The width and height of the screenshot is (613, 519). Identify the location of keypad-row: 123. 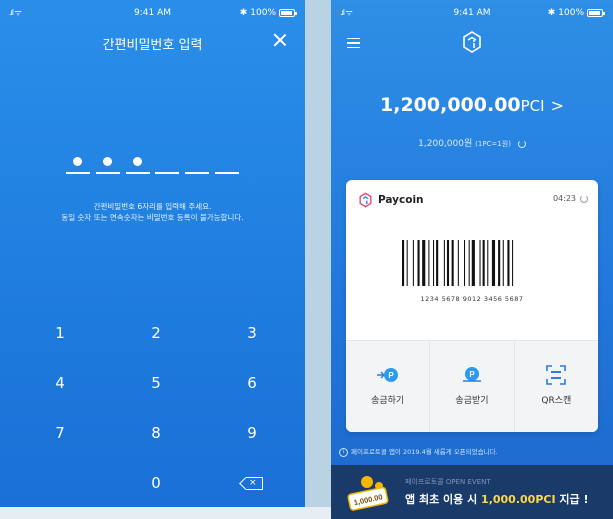
(156, 343).